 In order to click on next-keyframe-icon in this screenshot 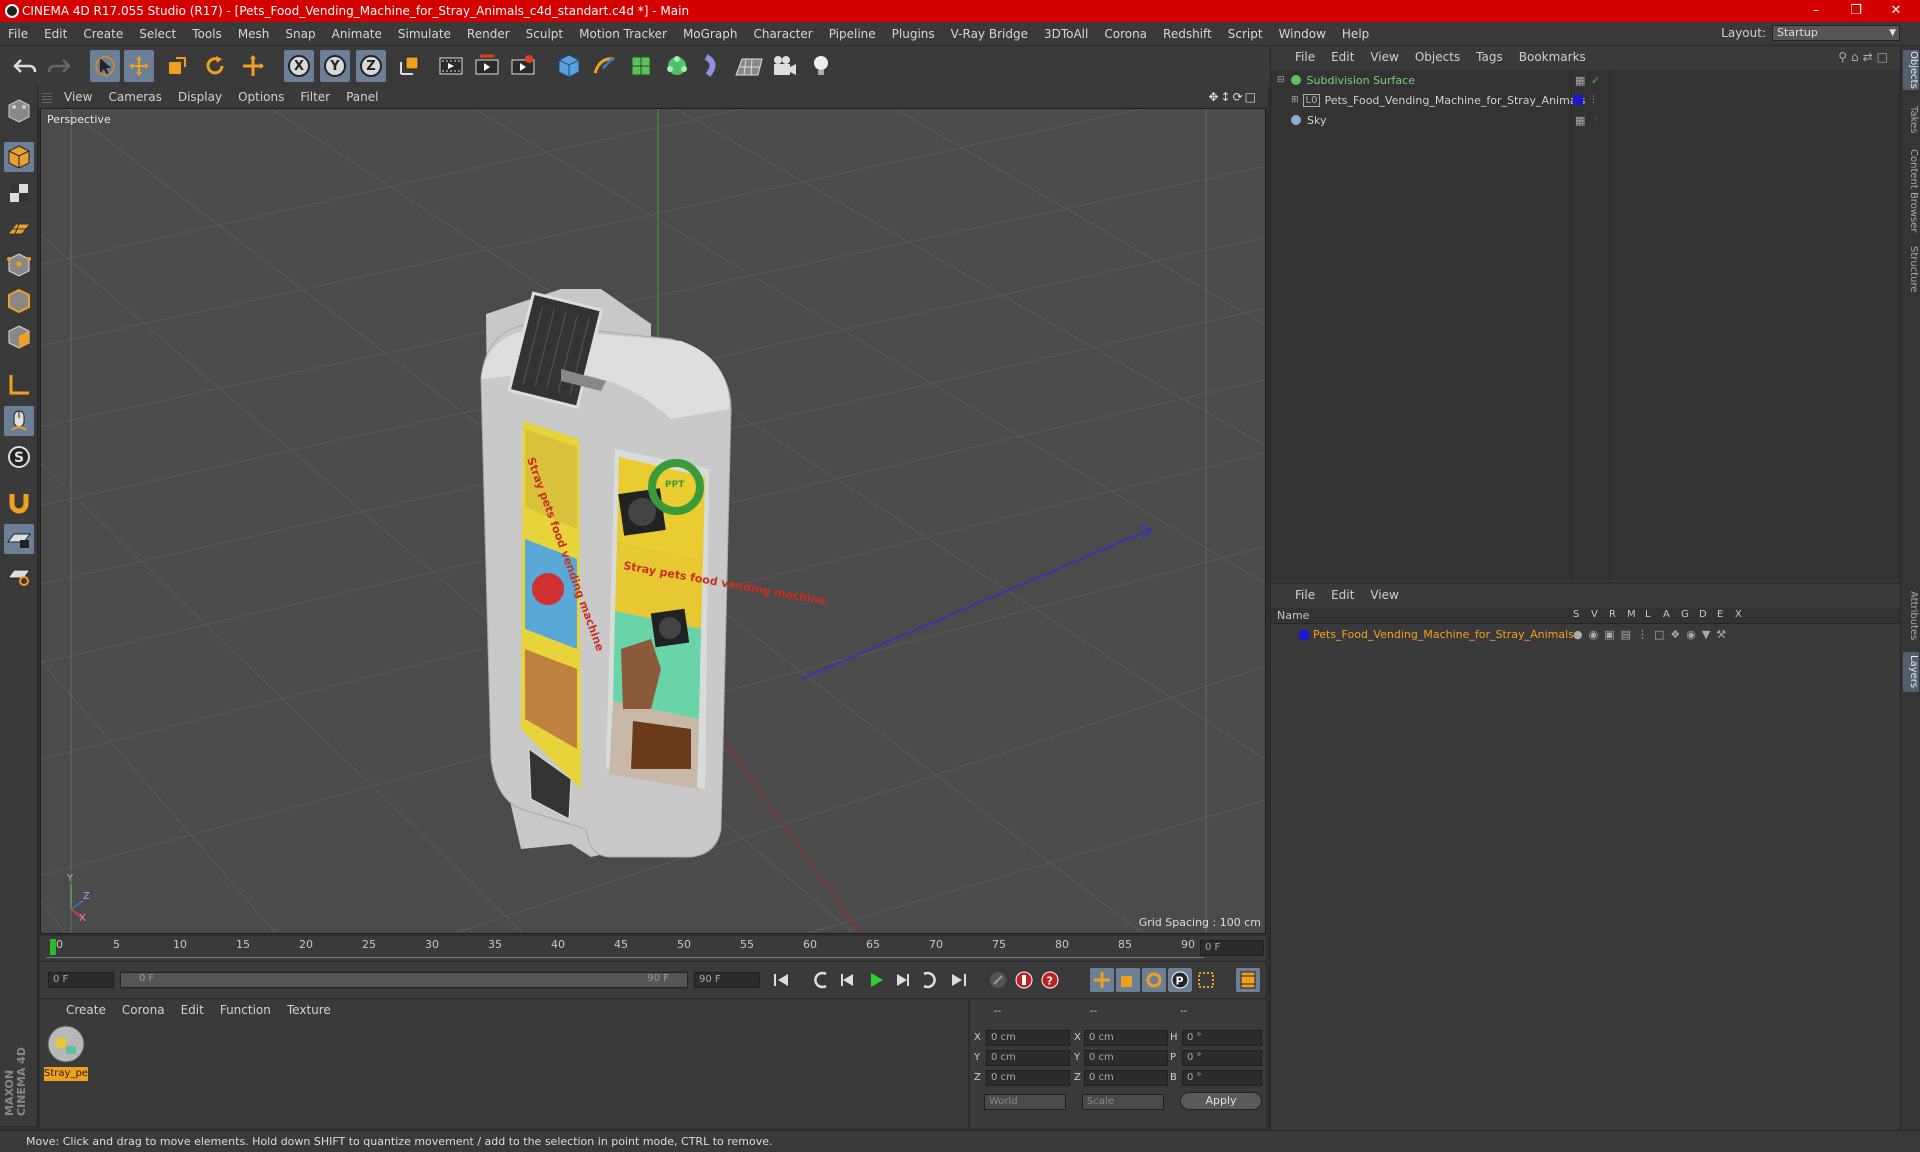, I will do `click(928, 980)`.